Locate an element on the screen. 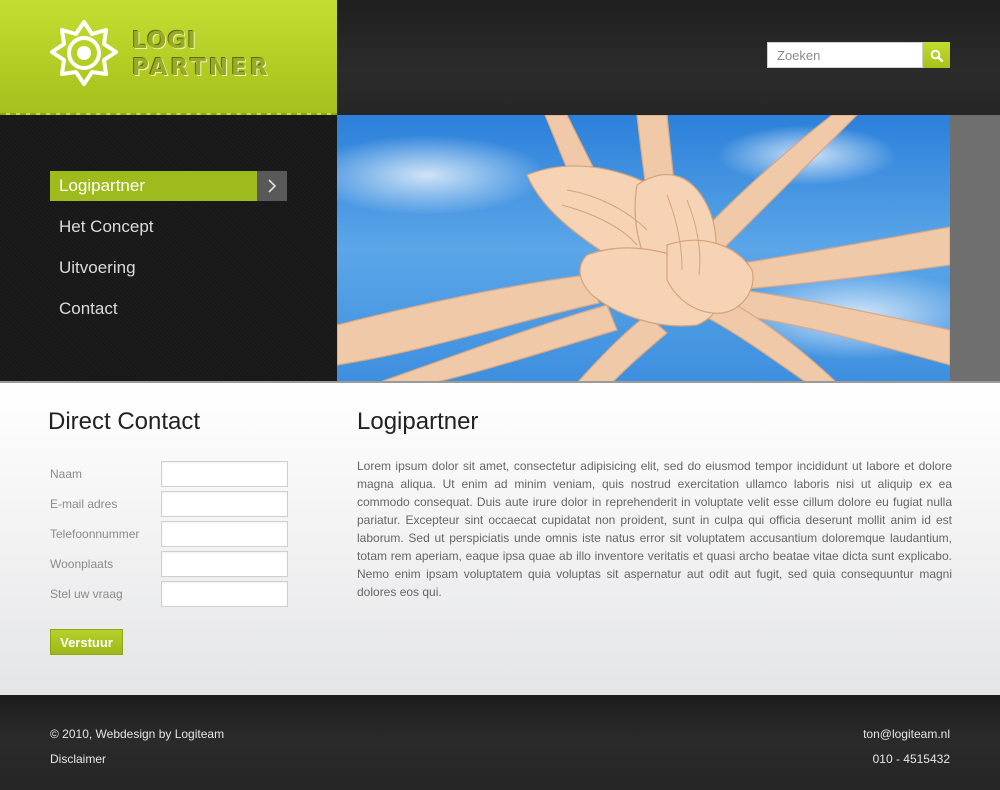 This screenshot has width=1000, height=790. field-label: E-mail adres is located at coordinates (84, 504).